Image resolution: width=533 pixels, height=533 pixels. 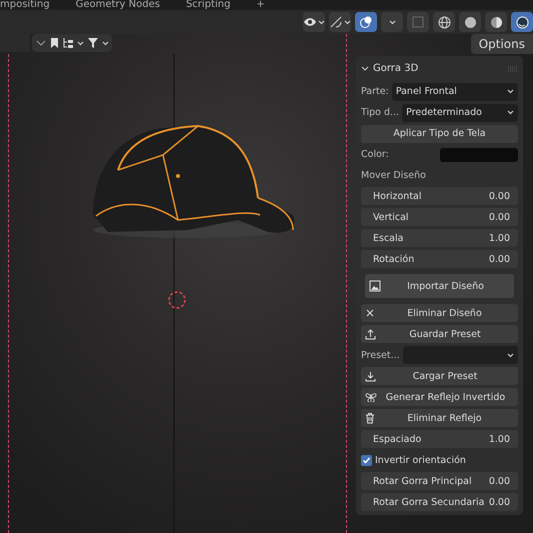 I want to click on number-field: Horizontal 0.00, so click(x=439, y=196).